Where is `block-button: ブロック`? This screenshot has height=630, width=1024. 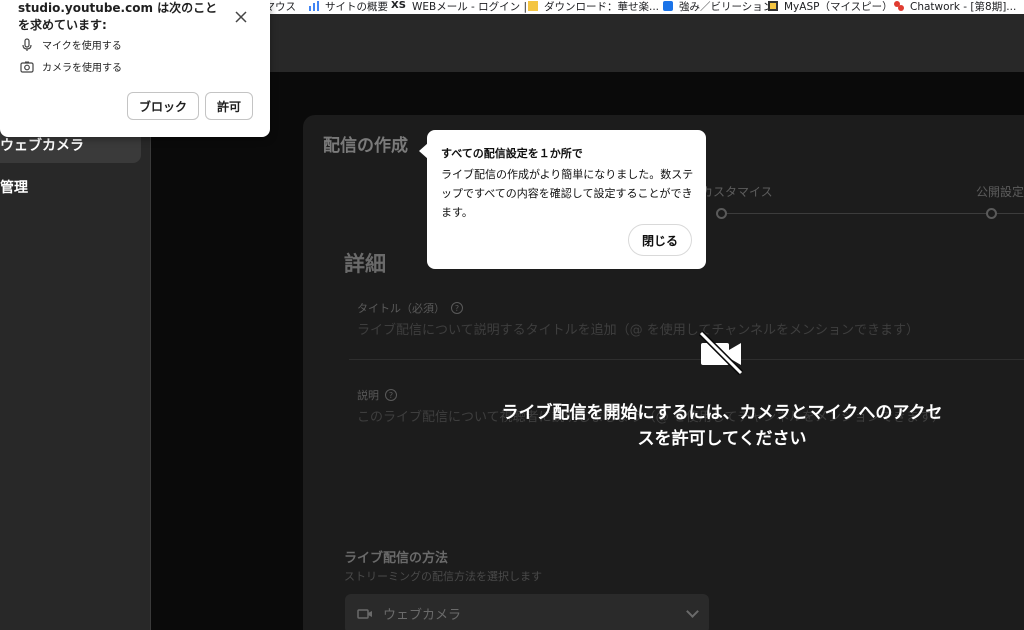
block-button: ブロック is located at coordinates (163, 106).